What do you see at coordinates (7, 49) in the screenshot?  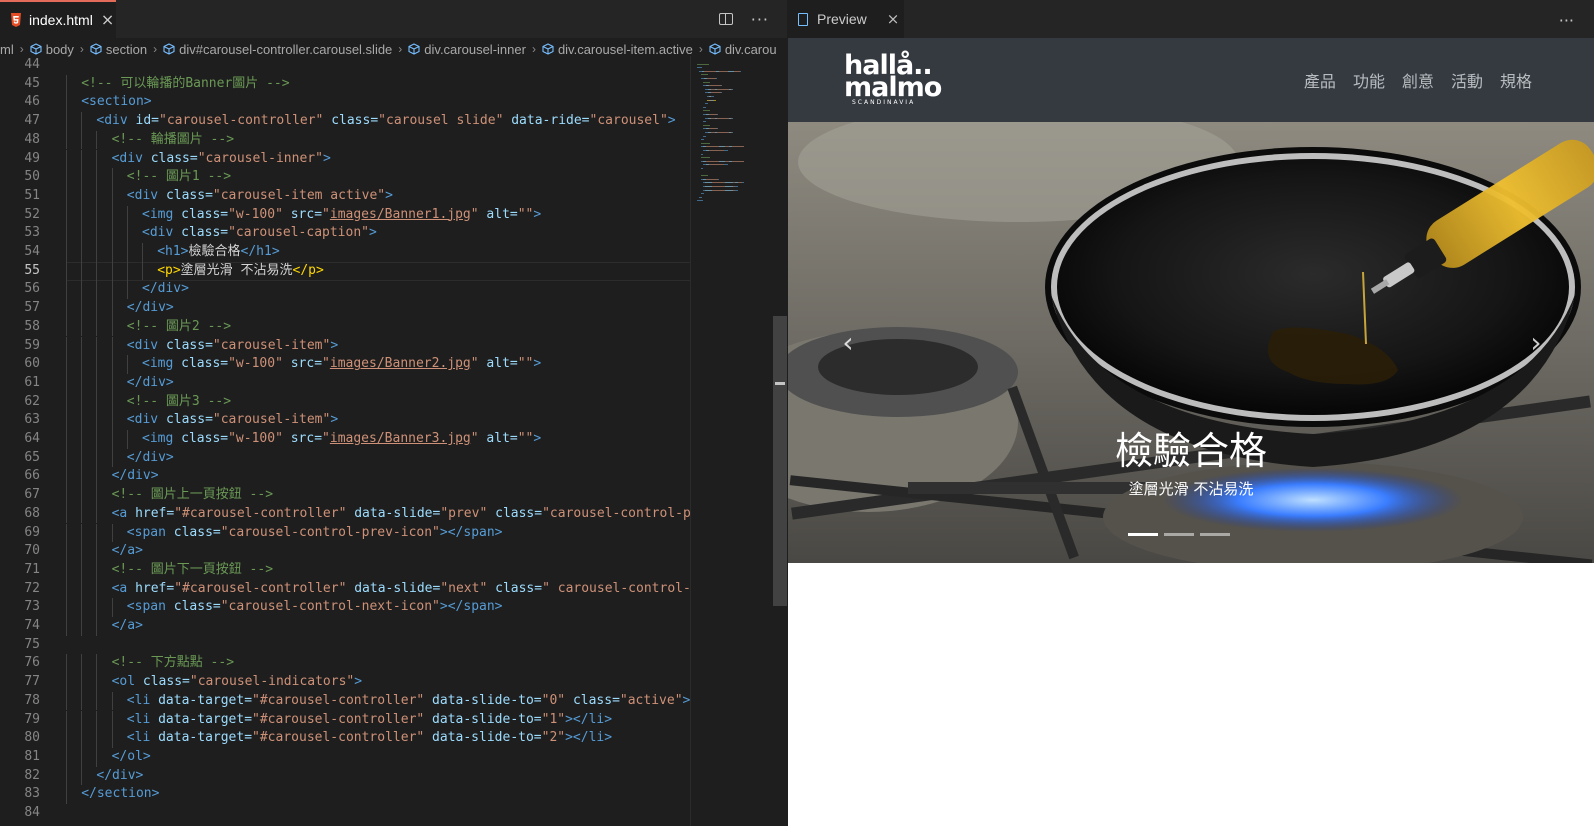 I see `breadcrumb-item: ml` at bounding box center [7, 49].